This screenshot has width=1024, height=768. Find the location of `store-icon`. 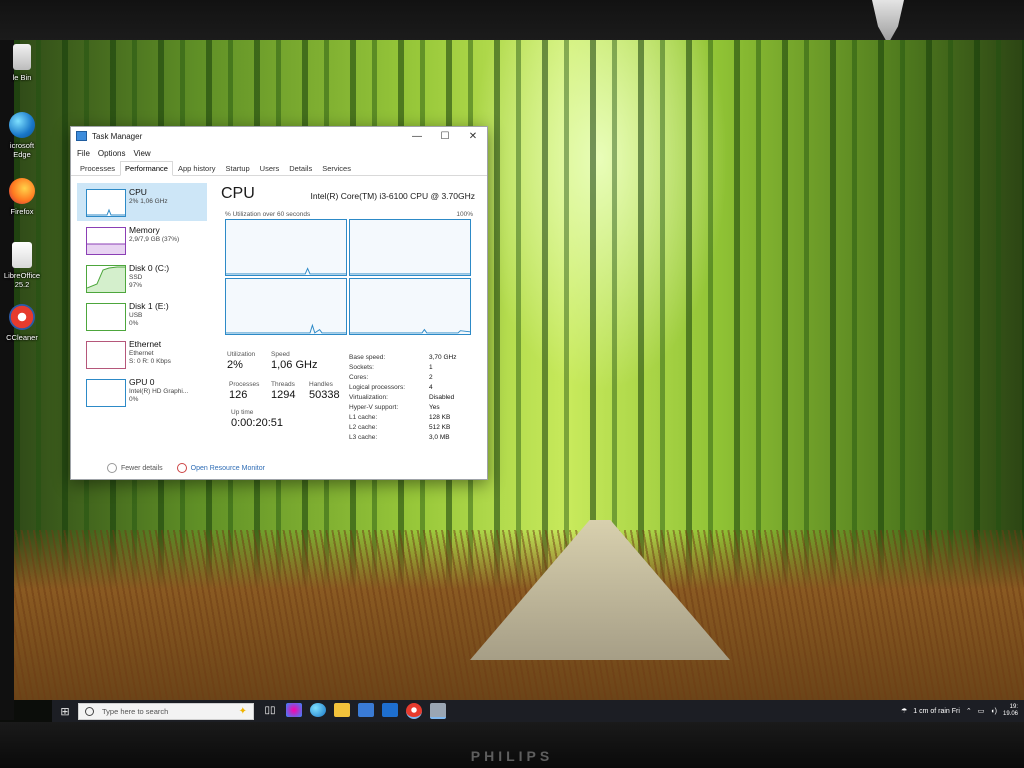

store-icon is located at coordinates (366, 710).